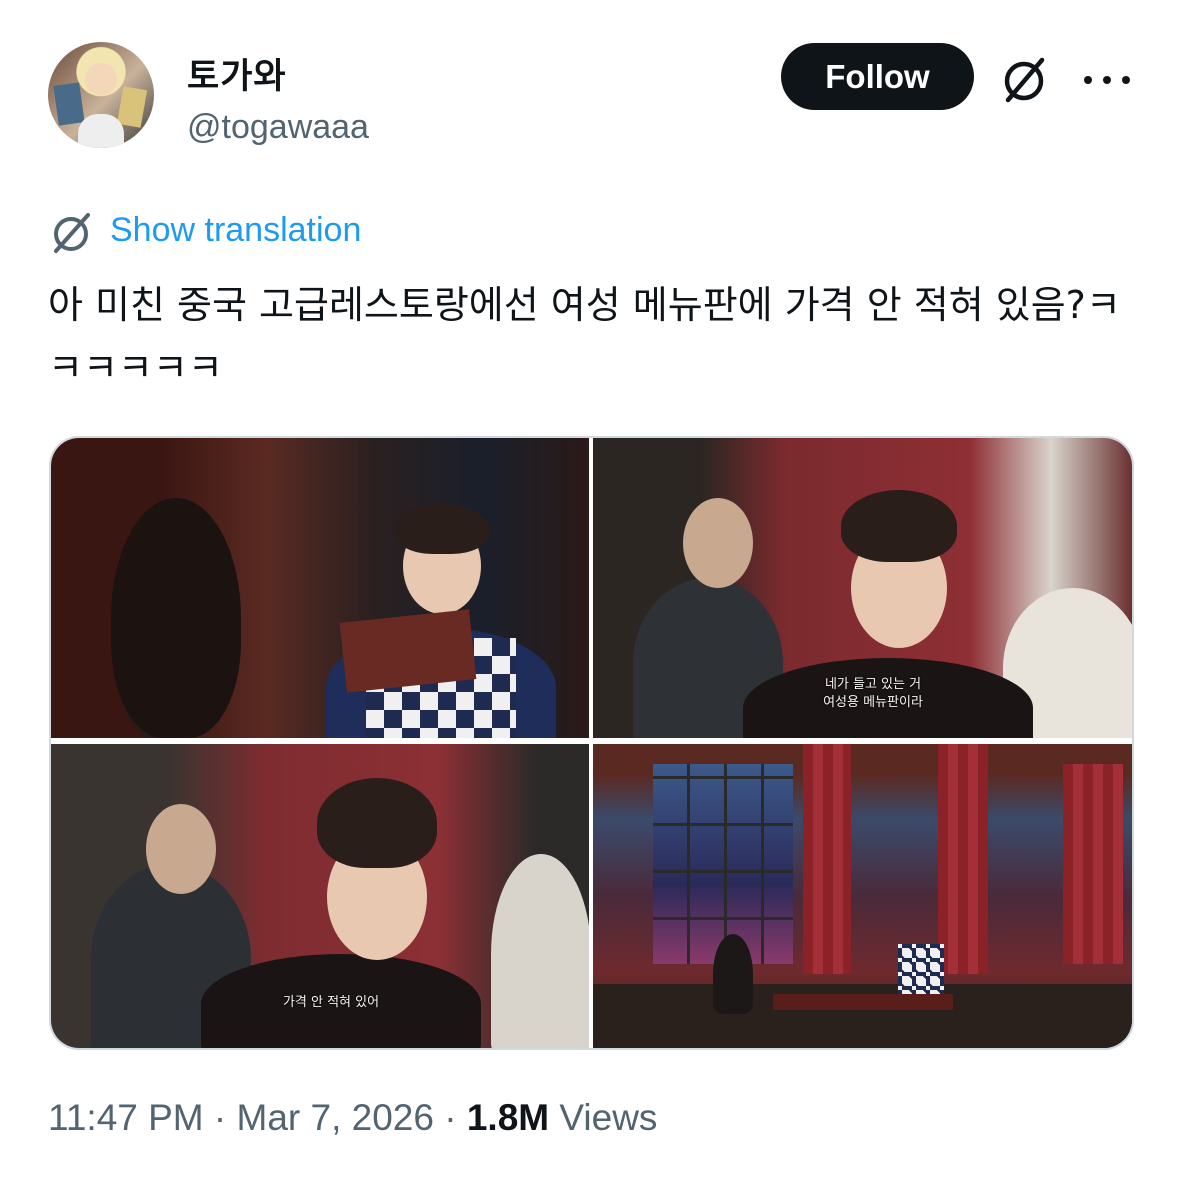 This screenshot has width=1179, height=1184. I want to click on subtitle-2: 네가 들고 있는 거 여성용 메뉴판이라, so click(873, 693).